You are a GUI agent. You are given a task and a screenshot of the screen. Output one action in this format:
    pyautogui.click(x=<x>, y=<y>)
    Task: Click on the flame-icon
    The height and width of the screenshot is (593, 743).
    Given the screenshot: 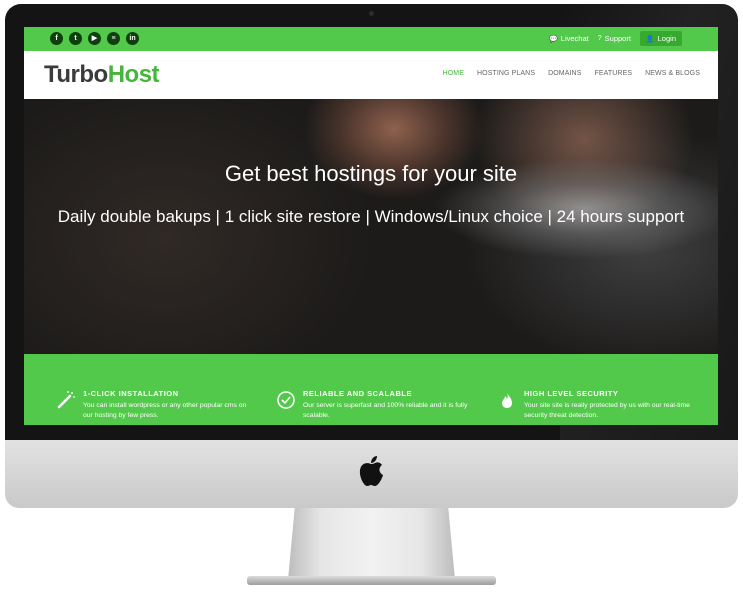 What is the action you would take?
    pyautogui.click(x=507, y=400)
    